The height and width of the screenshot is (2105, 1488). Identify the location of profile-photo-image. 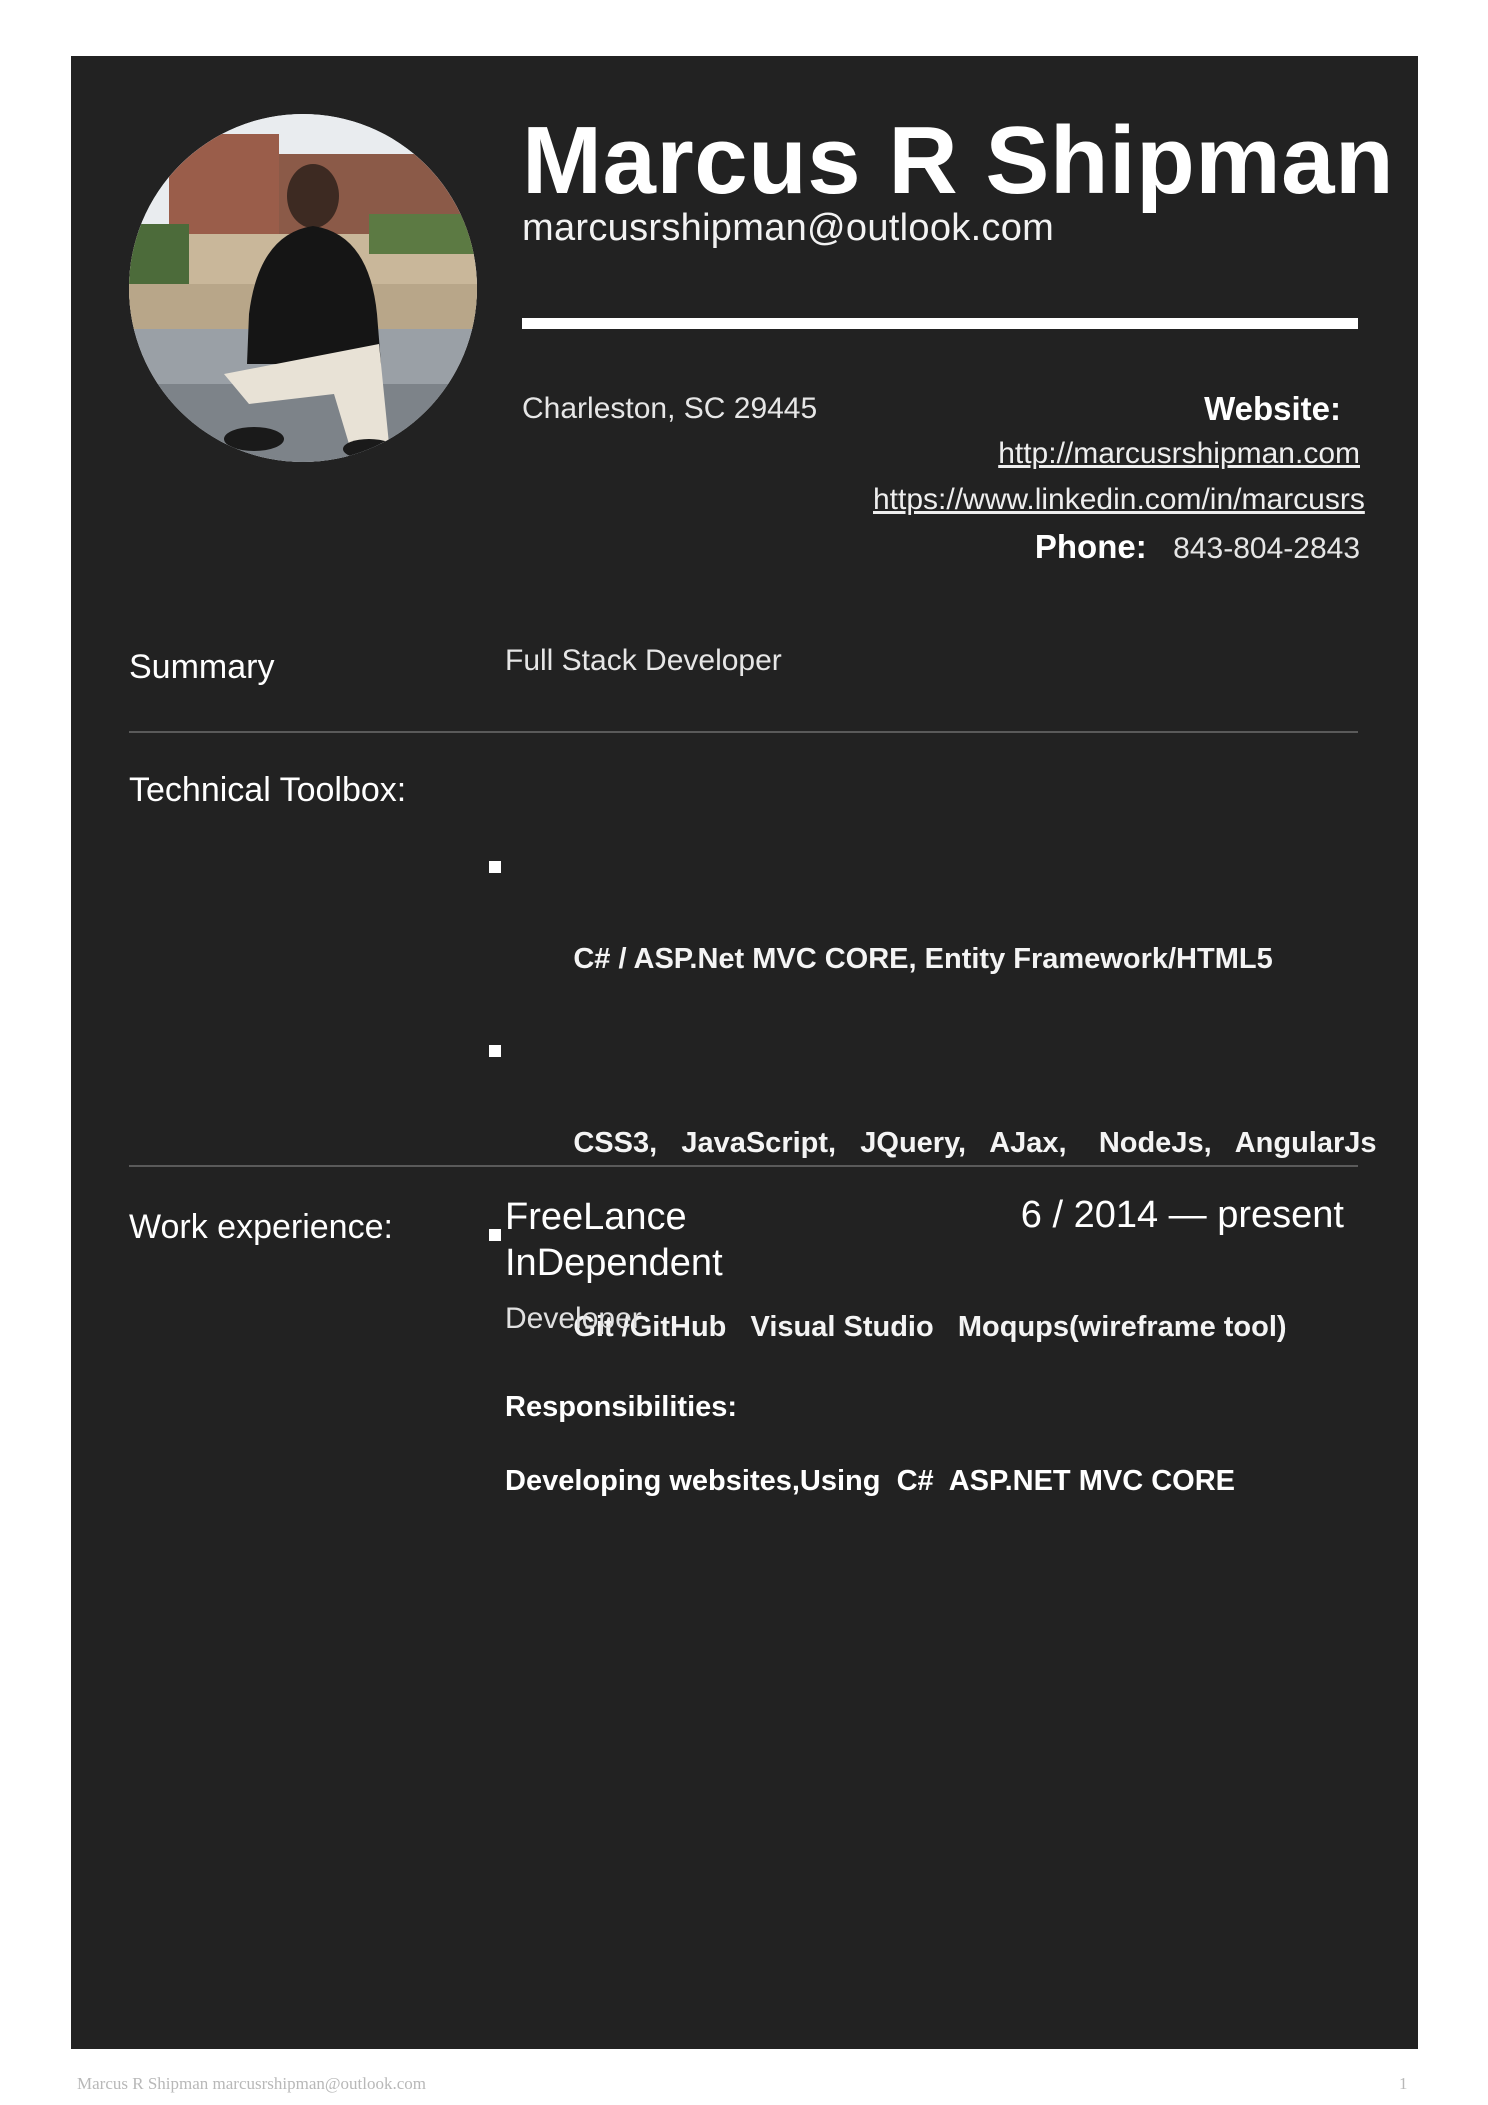
(303, 288).